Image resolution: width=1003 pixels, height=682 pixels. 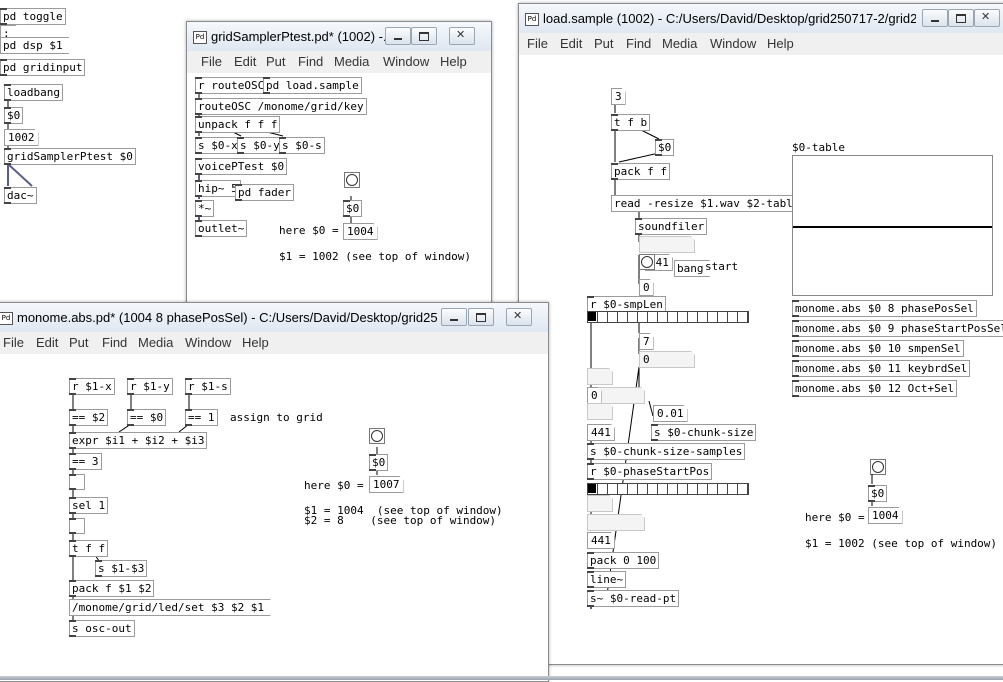 I want to click on send-1-3-object: s $1-$3, so click(x=121, y=568).